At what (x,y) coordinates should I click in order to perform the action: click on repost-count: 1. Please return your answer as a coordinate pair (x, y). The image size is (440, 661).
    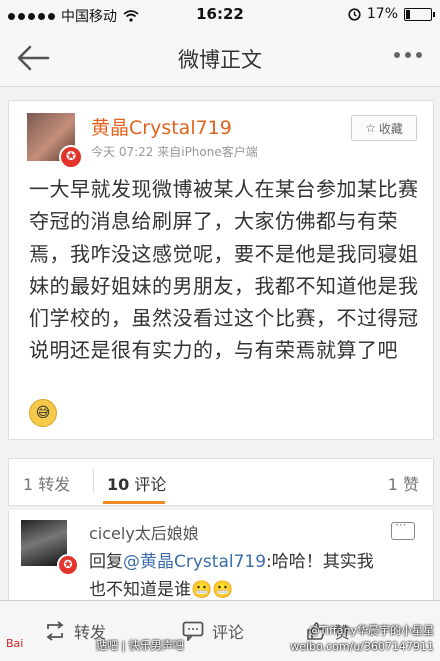
    Looking at the image, I should click on (28, 484).